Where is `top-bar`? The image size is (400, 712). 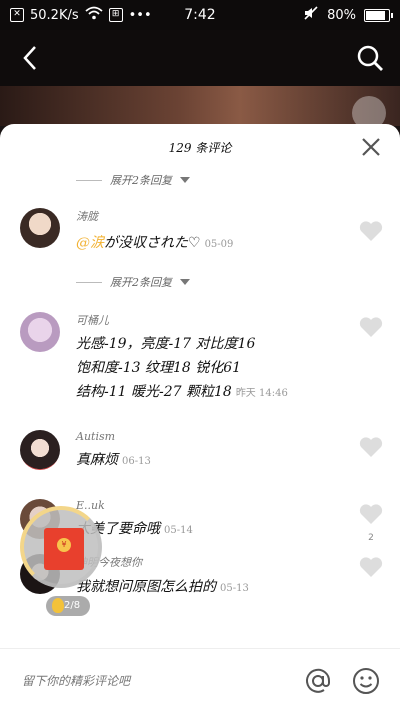
top-bar is located at coordinates (200, 58).